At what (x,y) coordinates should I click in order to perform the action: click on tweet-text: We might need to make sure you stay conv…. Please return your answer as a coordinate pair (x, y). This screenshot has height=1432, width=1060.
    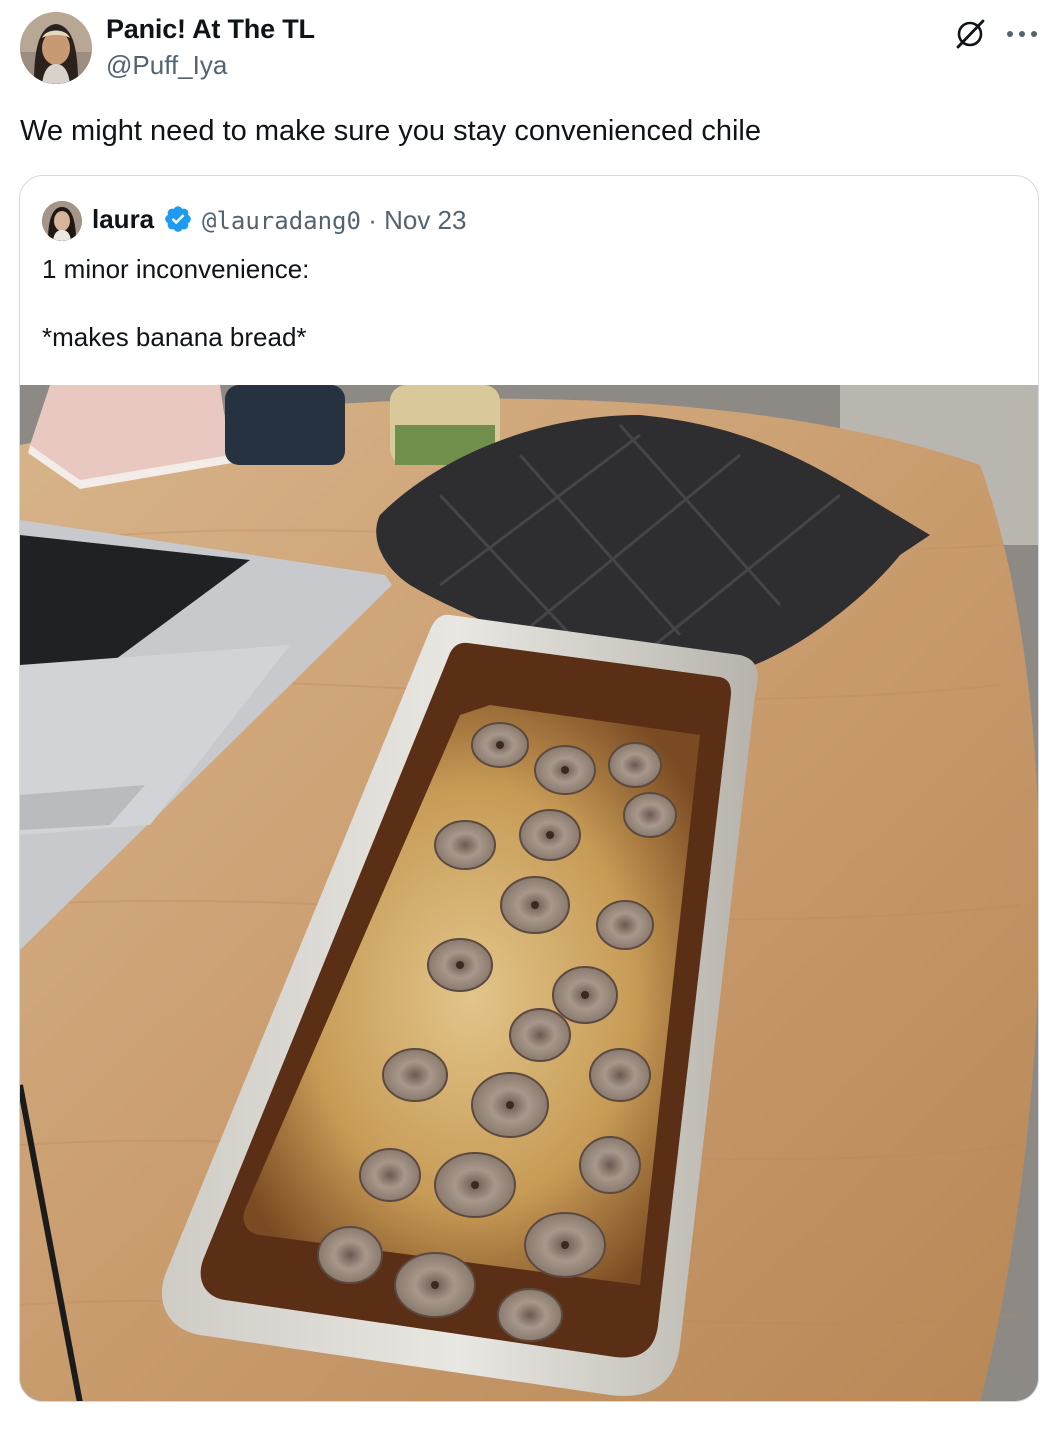
    Looking at the image, I should click on (390, 131).